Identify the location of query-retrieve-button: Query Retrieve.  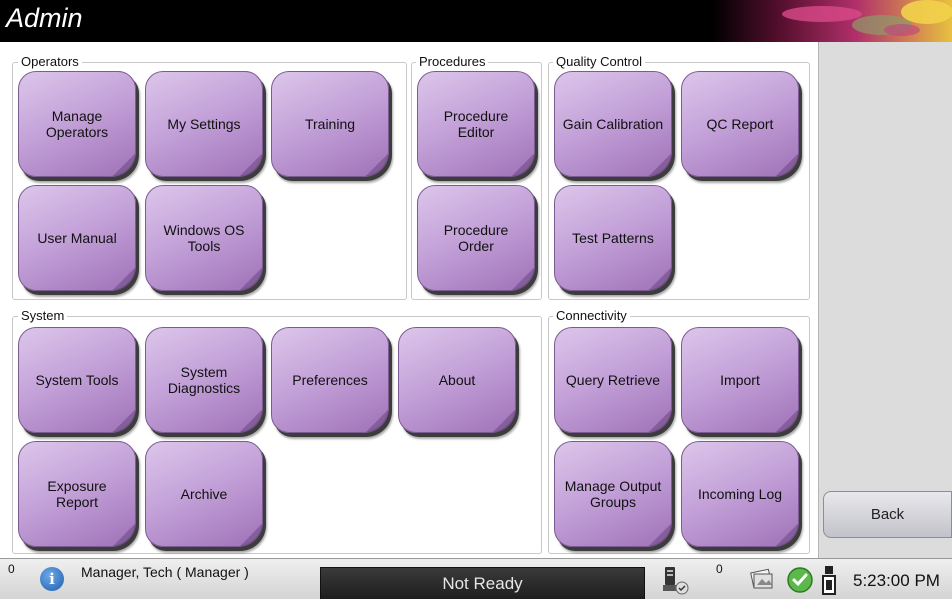
(613, 380).